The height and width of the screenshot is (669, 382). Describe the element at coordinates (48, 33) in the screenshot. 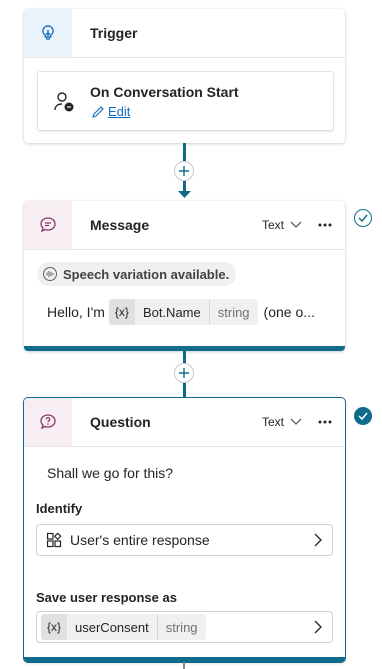

I see `trigger-icon` at that location.